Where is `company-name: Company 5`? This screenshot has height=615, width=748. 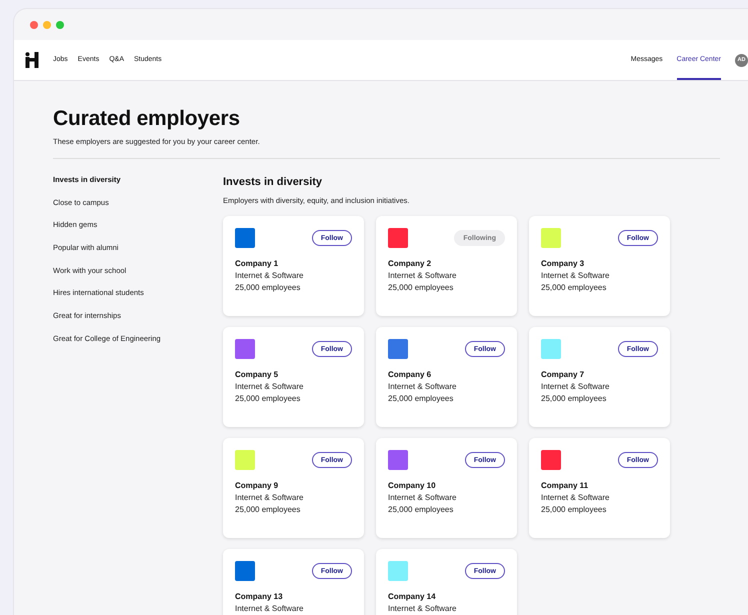
company-name: Company 5 is located at coordinates (257, 375).